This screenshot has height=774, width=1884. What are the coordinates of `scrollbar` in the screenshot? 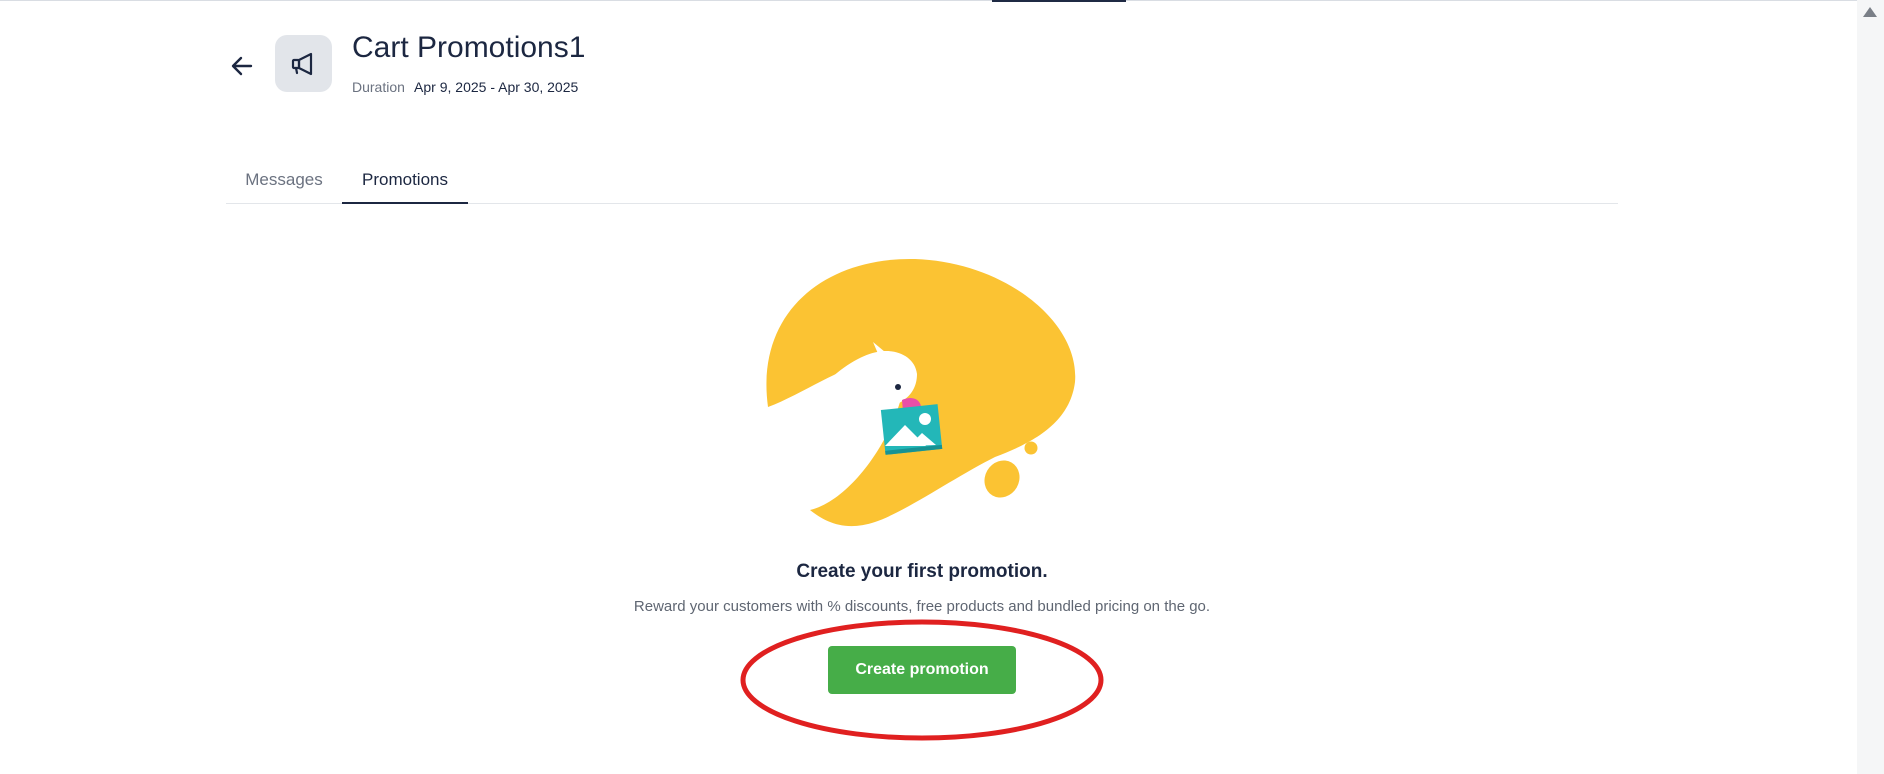 It's located at (1870, 387).